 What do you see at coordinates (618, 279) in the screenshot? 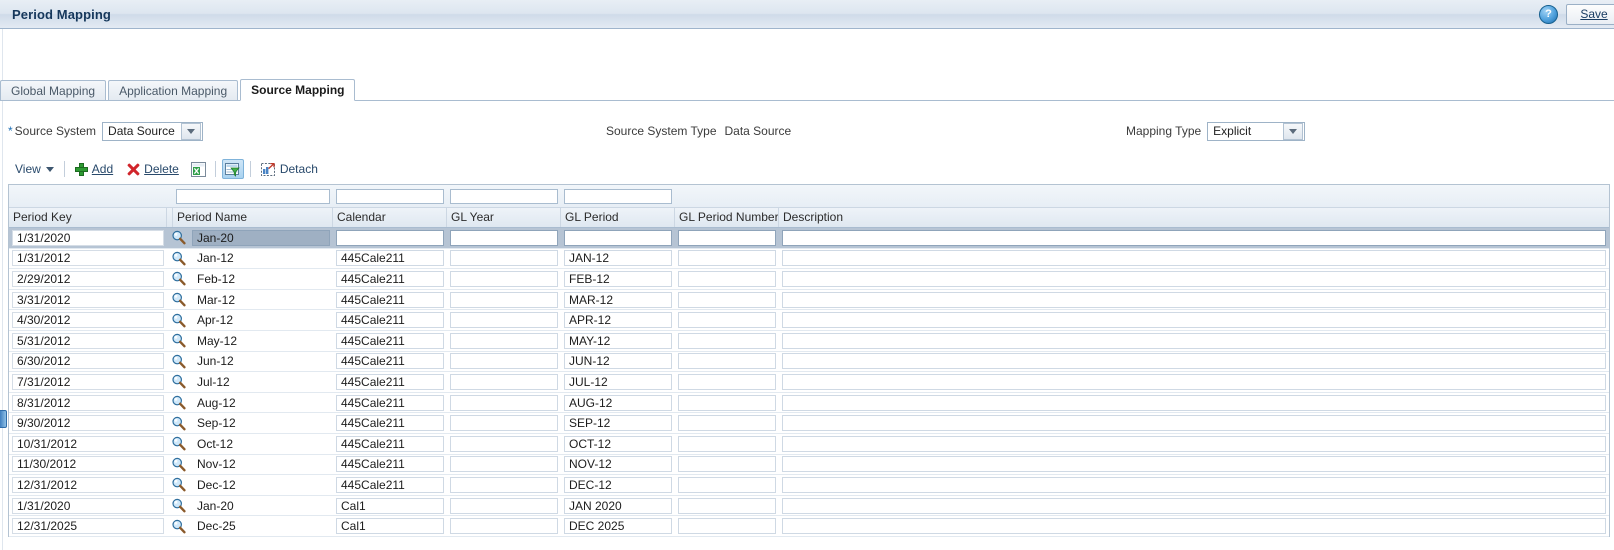
I see `cell-gl-period: FEB-12` at bounding box center [618, 279].